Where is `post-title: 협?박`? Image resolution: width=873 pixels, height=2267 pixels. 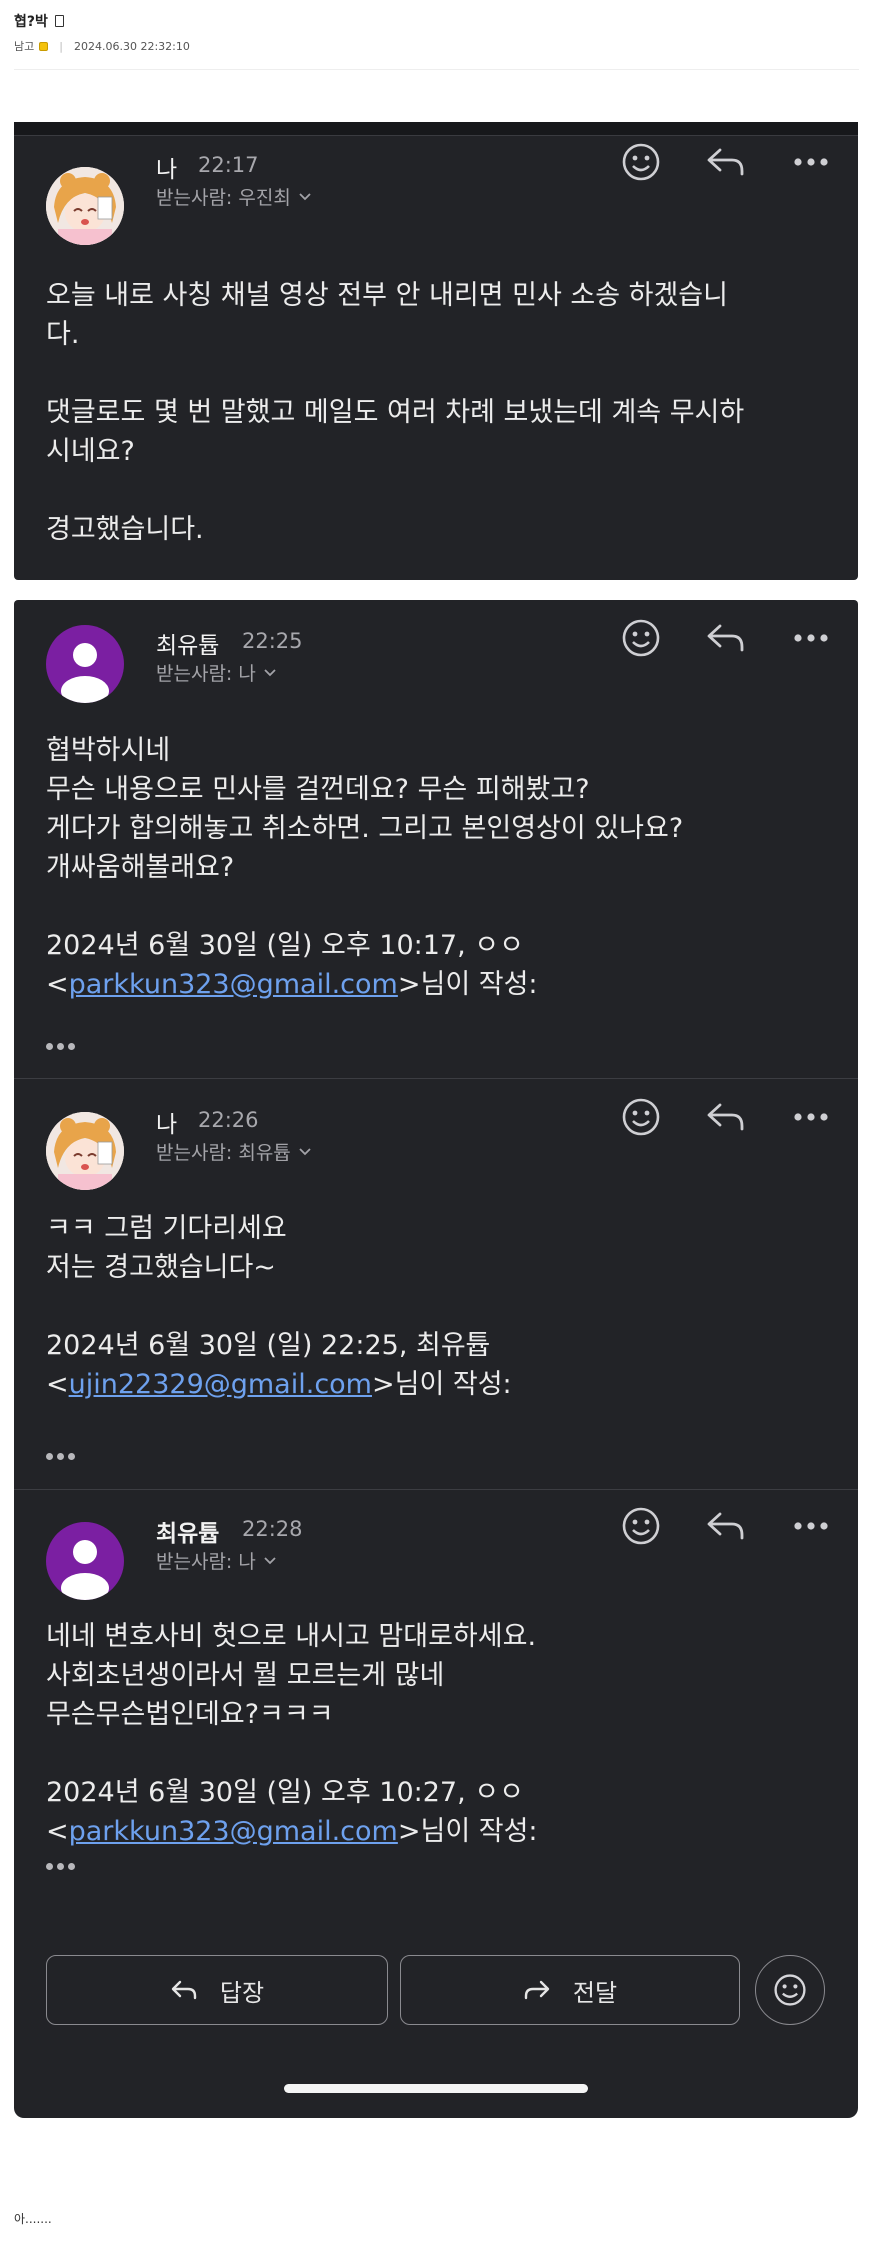
post-title: 협?박 is located at coordinates (39, 21).